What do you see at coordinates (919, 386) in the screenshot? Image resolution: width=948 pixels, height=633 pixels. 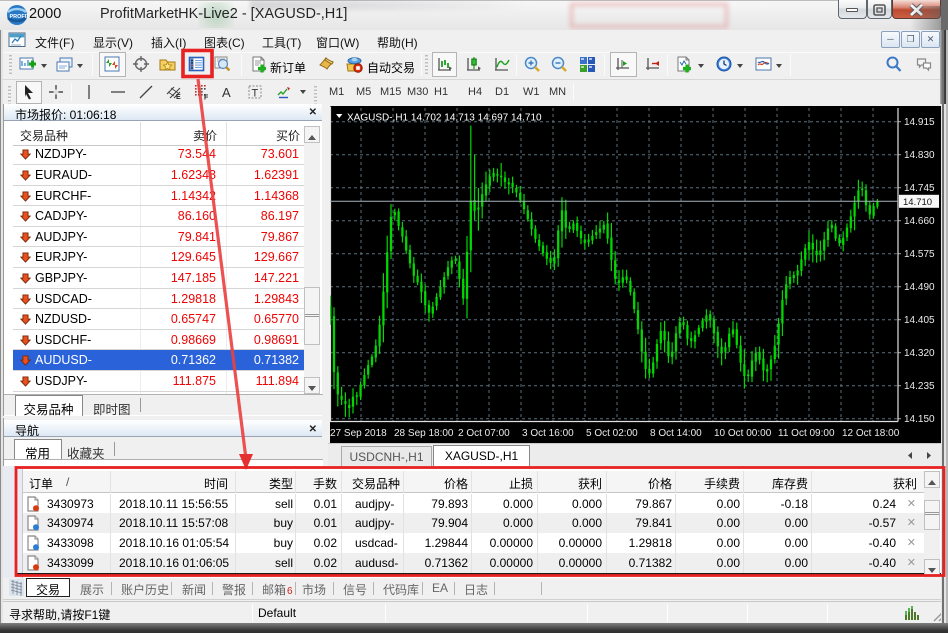 I see `svg-text: 14.235` at bounding box center [919, 386].